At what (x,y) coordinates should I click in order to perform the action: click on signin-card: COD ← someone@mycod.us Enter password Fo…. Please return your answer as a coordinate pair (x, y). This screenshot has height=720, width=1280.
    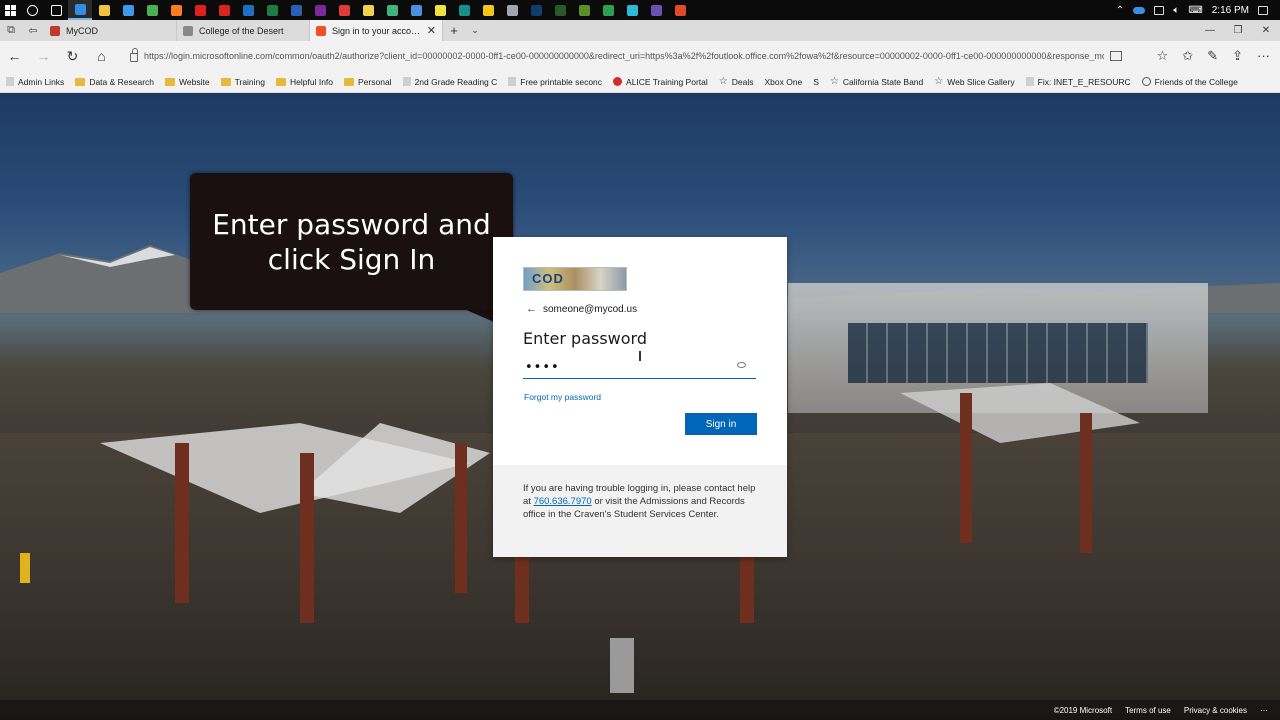
    Looking at the image, I should click on (640, 397).